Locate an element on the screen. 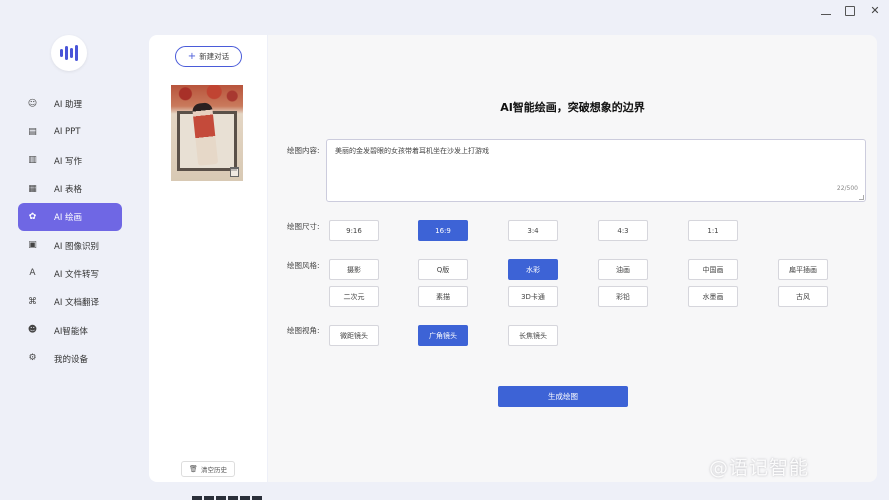 The width and height of the screenshot is (889, 500). image-scan-icon: ▣ is located at coordinates (32, 245).